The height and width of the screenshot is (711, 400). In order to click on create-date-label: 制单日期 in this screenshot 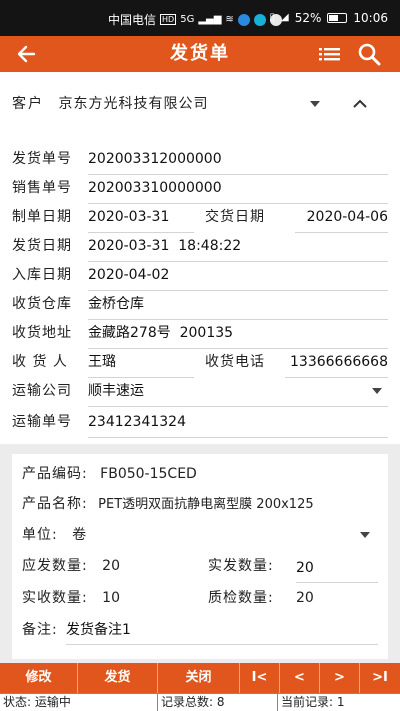, I will do `click(42, 217)`.